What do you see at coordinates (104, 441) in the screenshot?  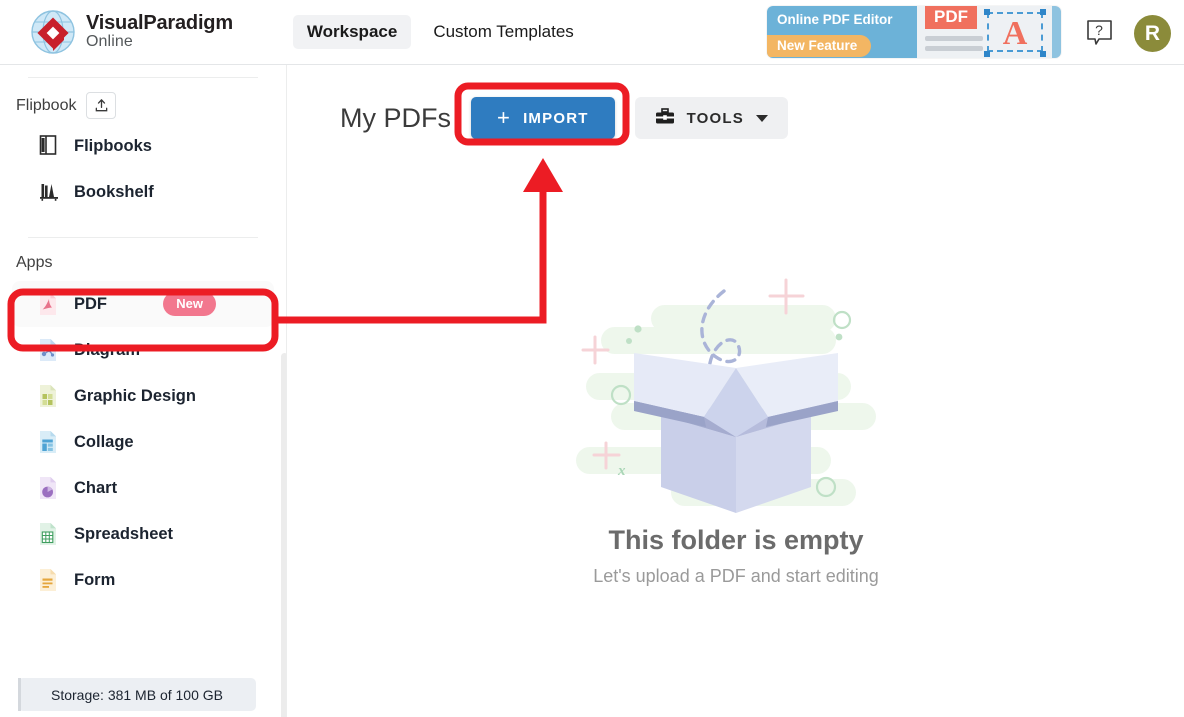 I see `sidebar-item-label: Collage` at bounding box center [104, 441].